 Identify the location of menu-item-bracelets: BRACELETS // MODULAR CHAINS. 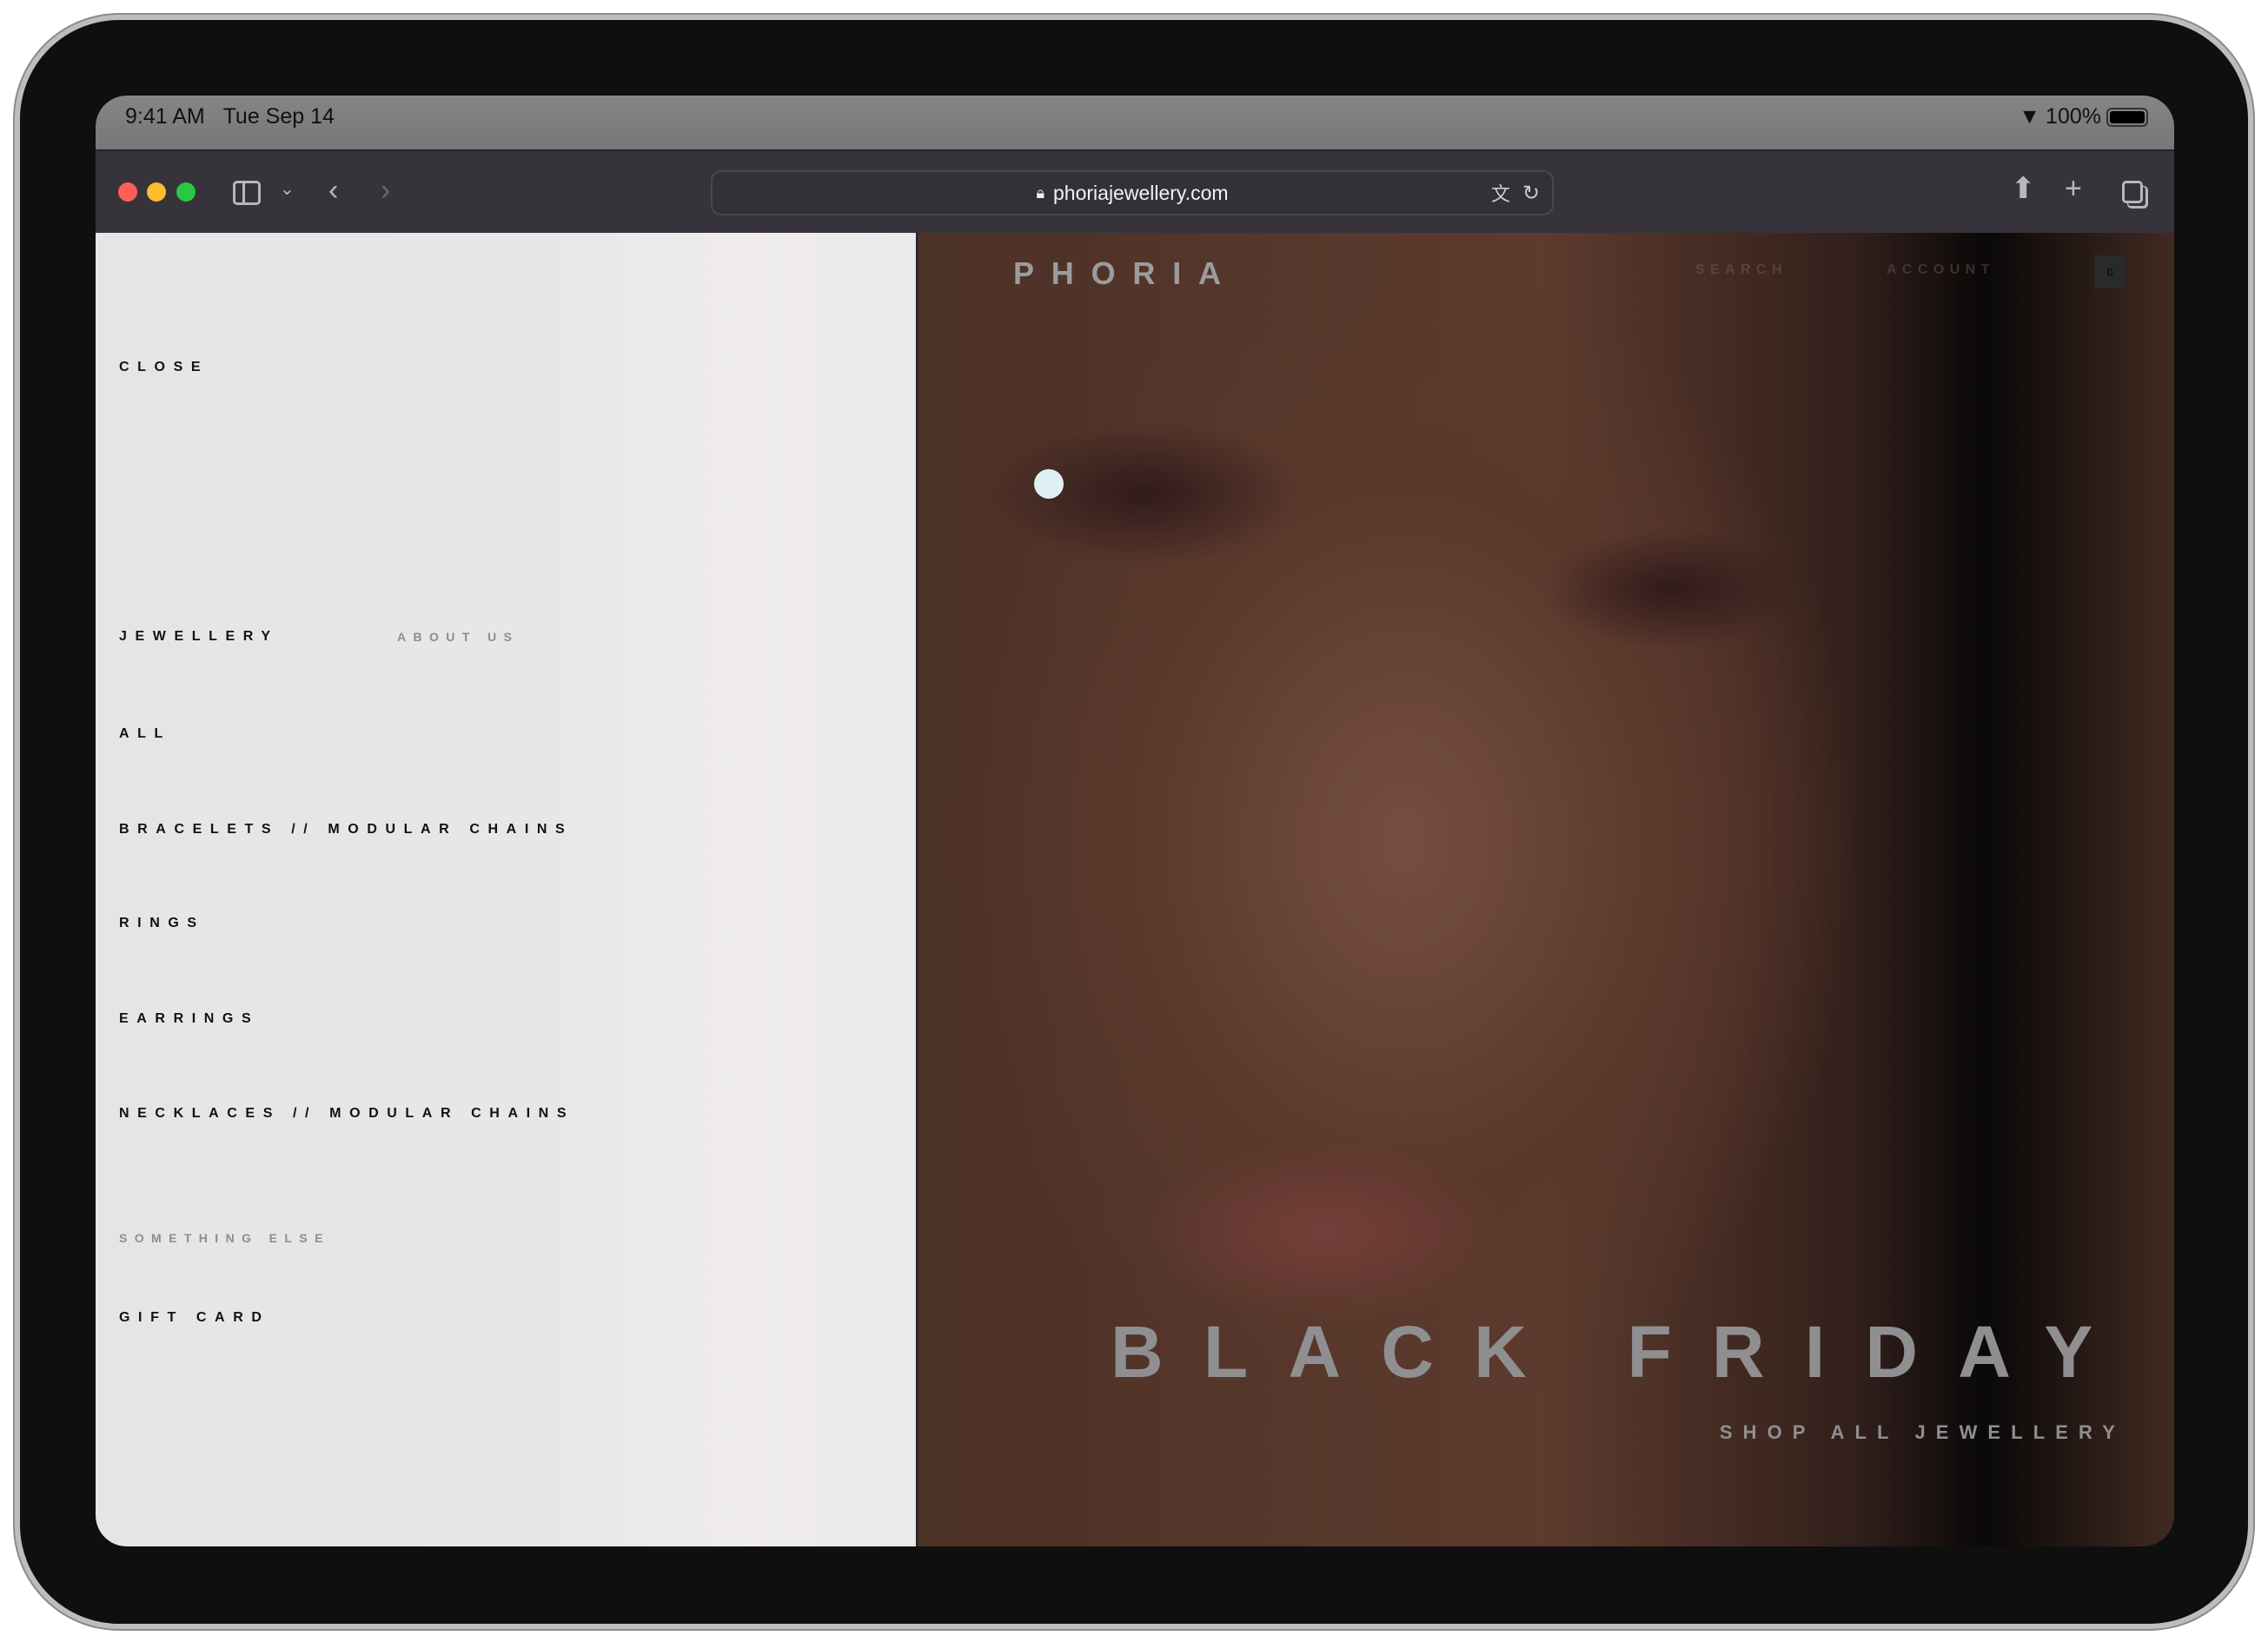
(346, 830).